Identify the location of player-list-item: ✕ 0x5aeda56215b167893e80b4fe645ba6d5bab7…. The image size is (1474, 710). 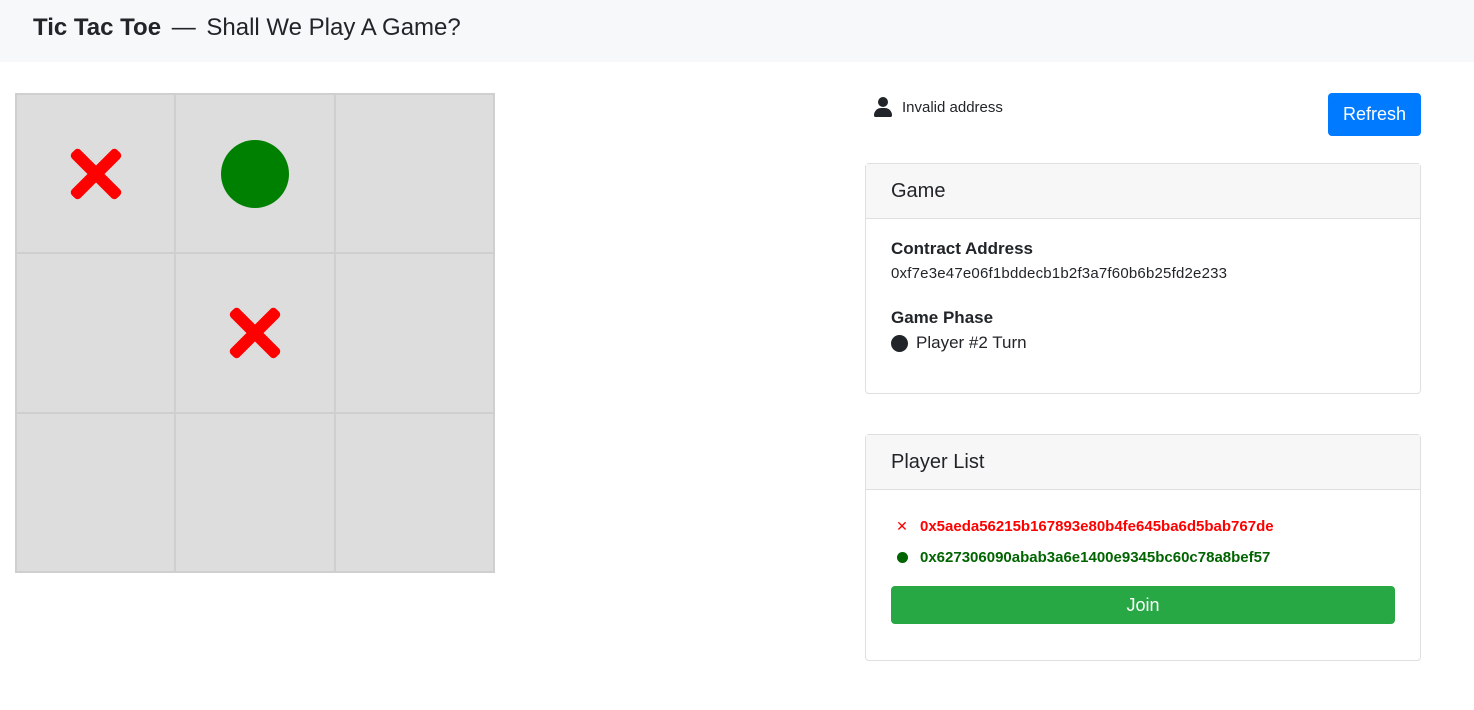
(1143, 526).